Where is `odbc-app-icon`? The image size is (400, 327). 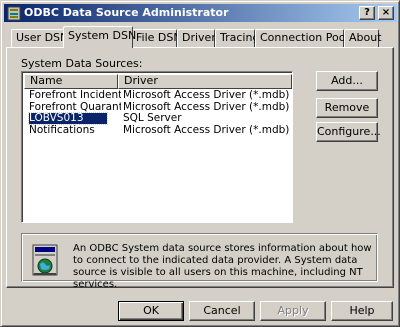
odbc-app-icon is located at coordinates (14, 13).